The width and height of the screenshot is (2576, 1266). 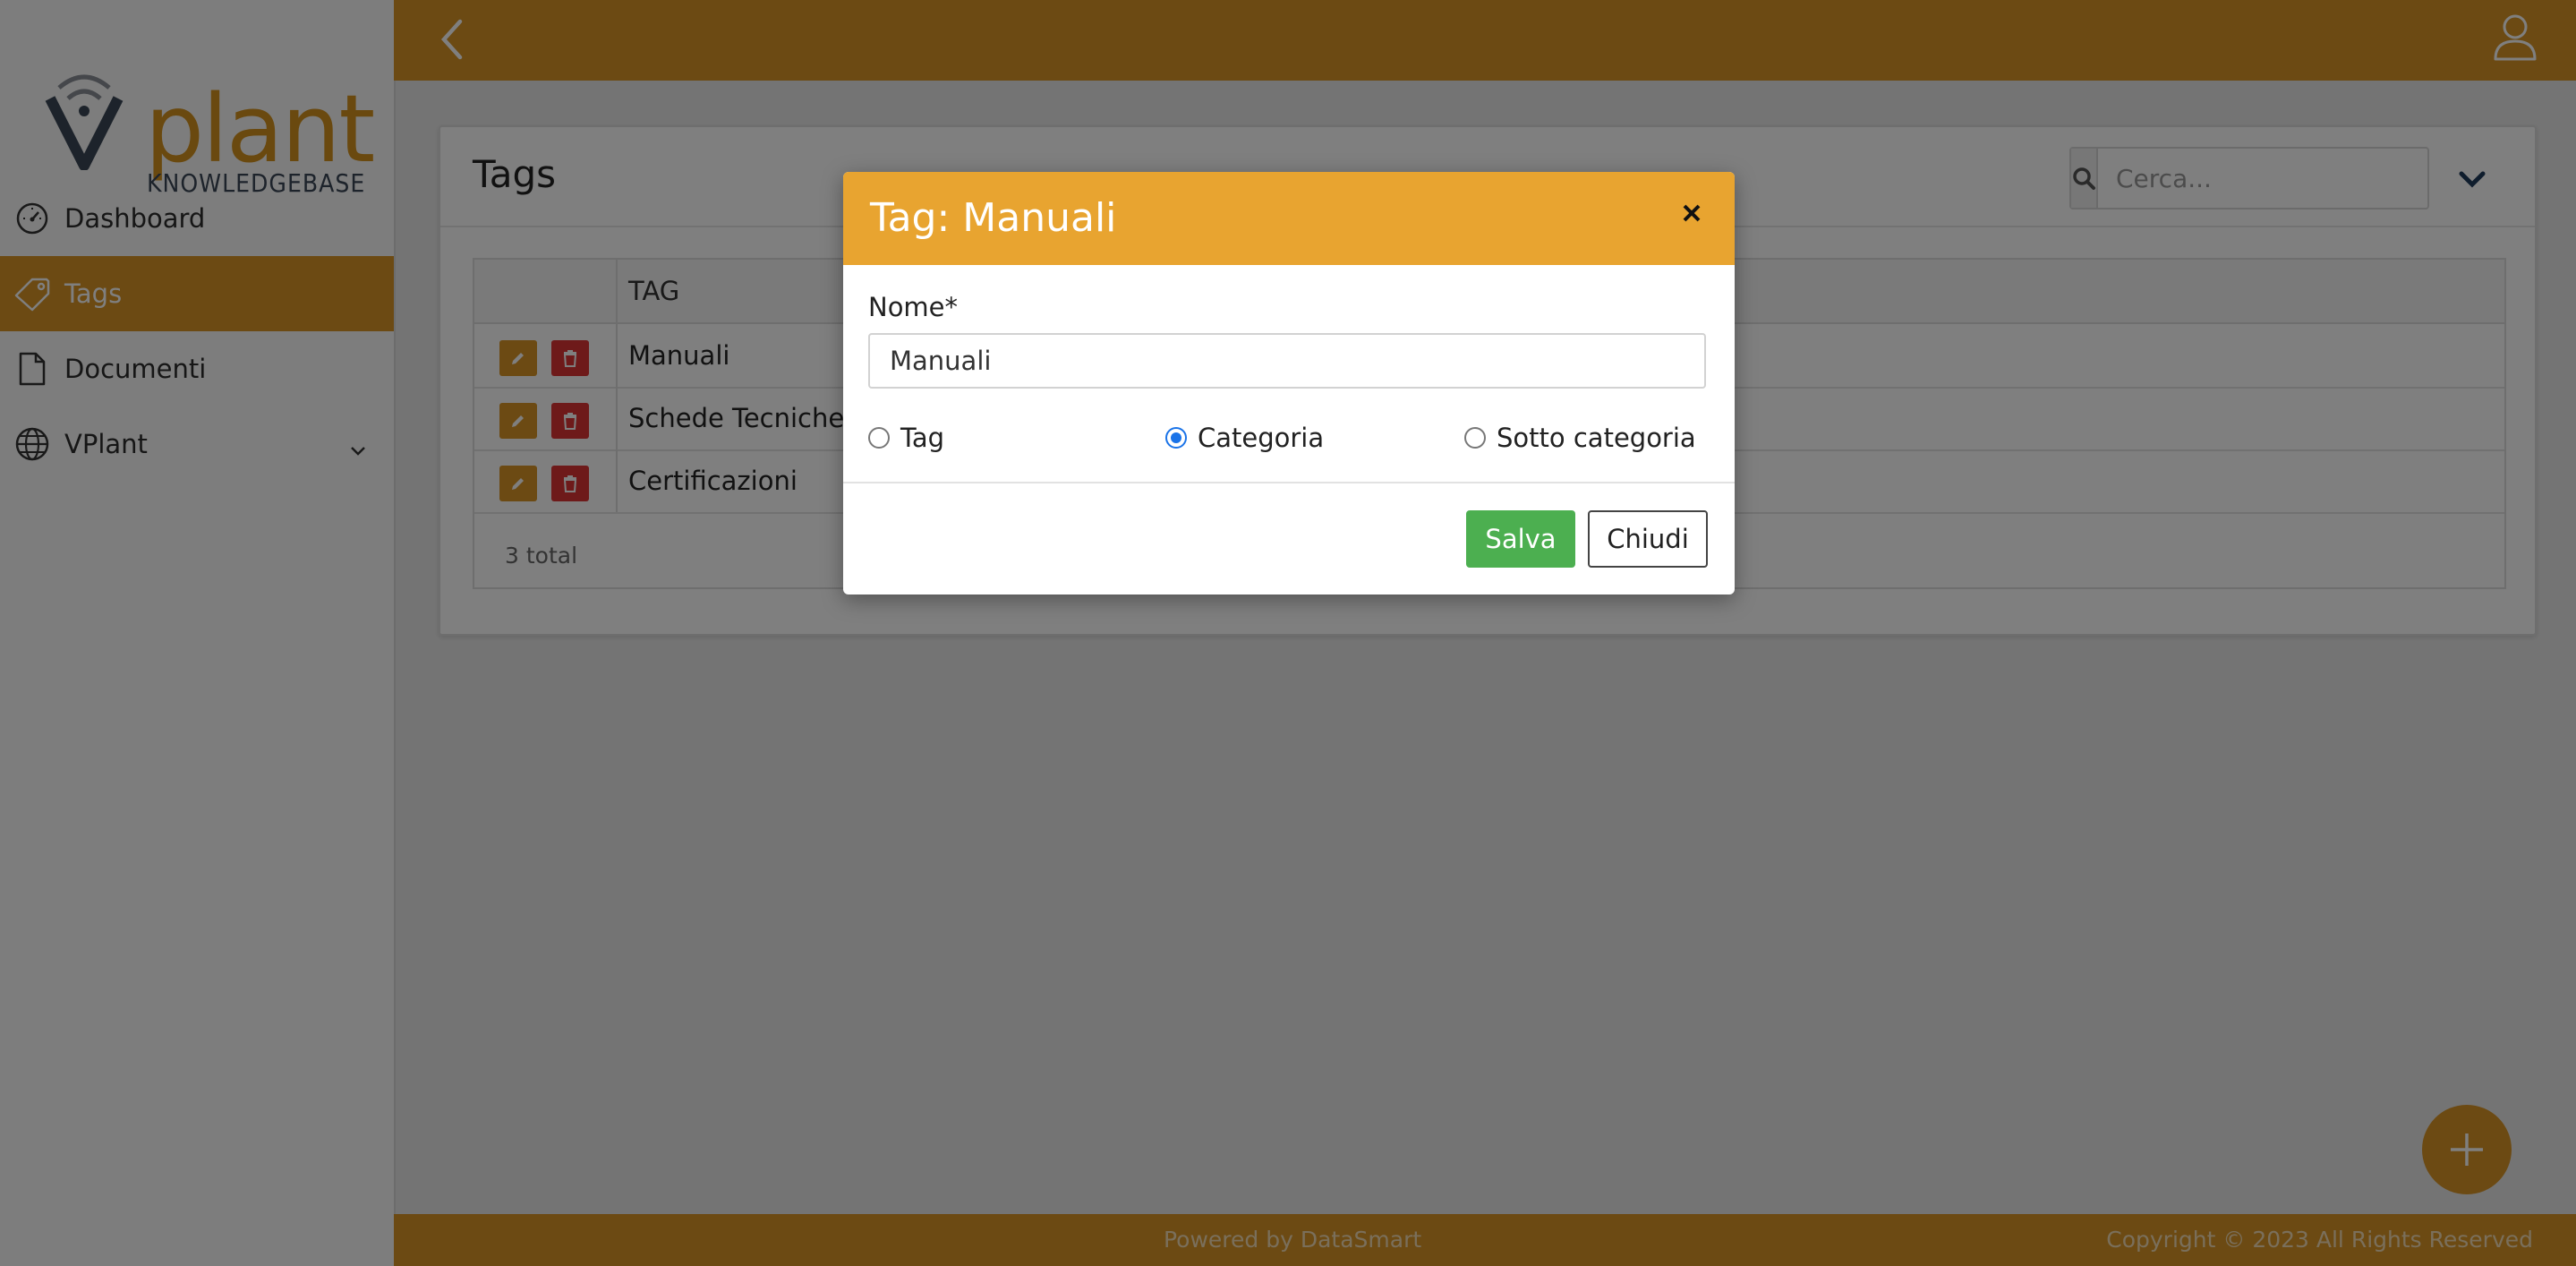 I want to click on radio-tag: Tag, so click(x=906, y=438).